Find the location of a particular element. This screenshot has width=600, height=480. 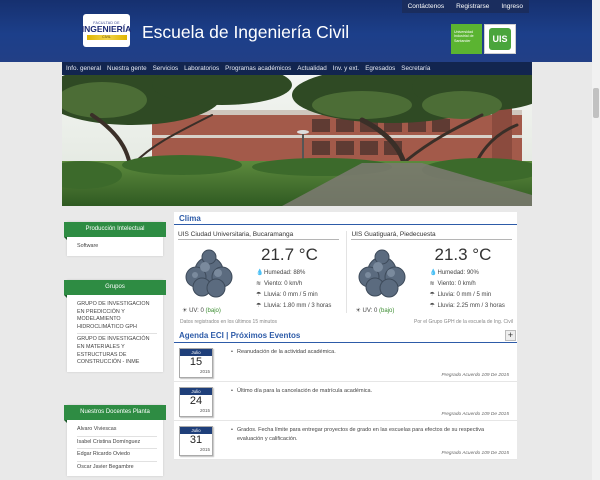

nav-nuestra-gente: Nuestra gente is located at coordinates (127, 68).